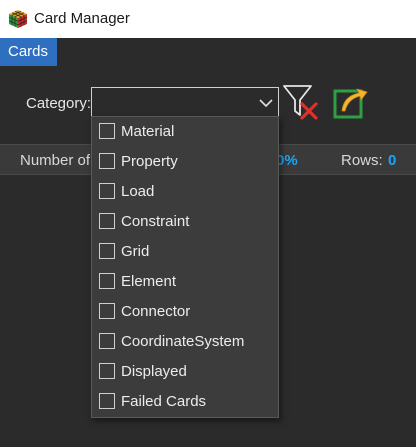  I want to click on option-label: Failed Cards, so click(164, 401).